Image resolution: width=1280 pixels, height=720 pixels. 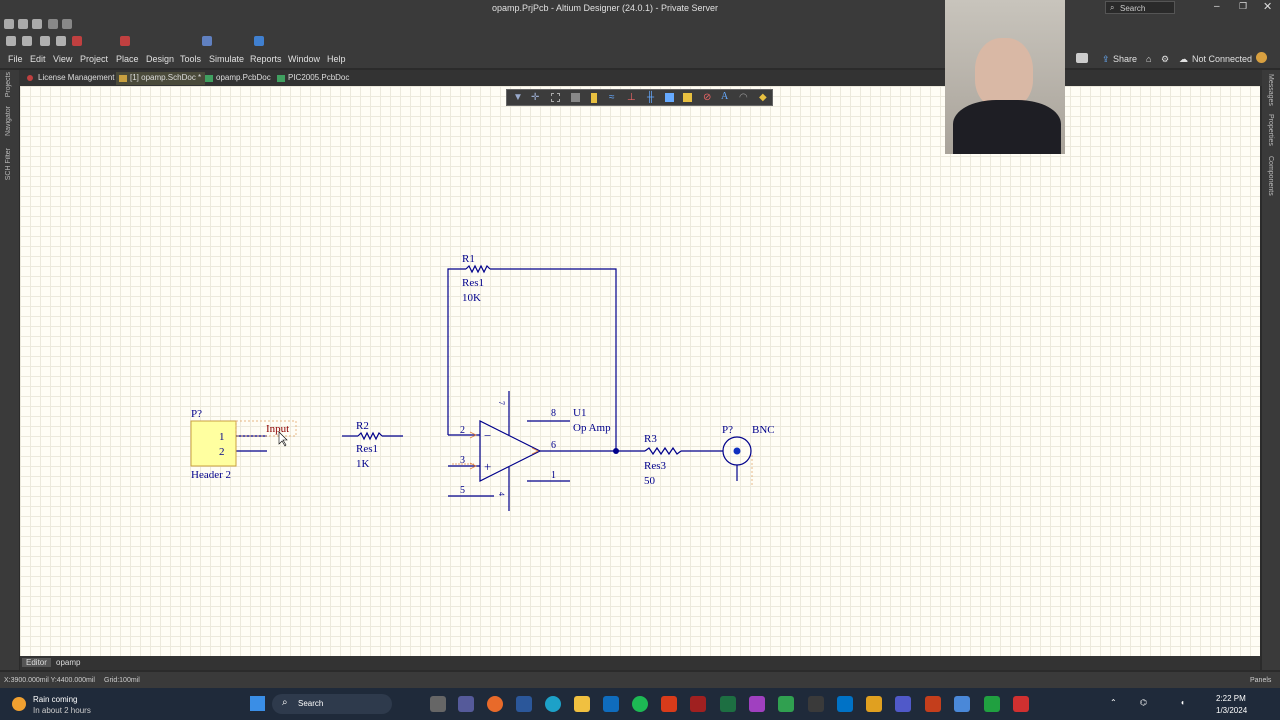 I want to click on r2-designator: R2, so click(x=362, y=426).